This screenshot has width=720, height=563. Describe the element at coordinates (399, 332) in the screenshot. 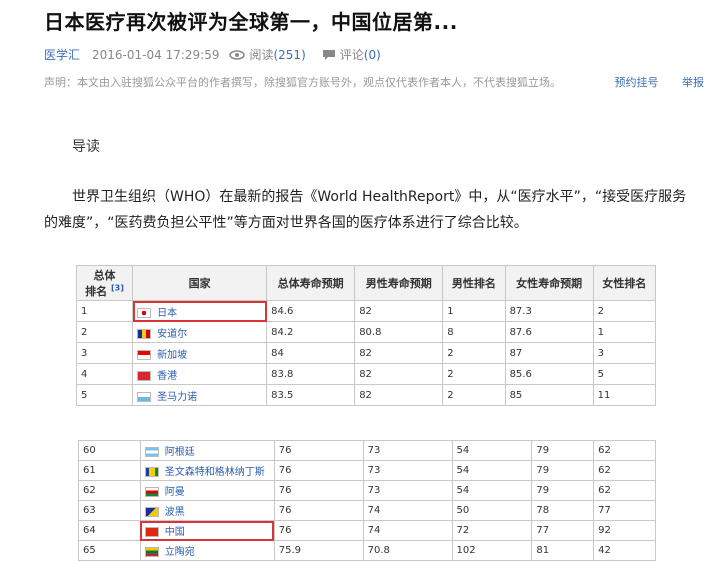

I see `cell-male-life: 80.8` at that location.